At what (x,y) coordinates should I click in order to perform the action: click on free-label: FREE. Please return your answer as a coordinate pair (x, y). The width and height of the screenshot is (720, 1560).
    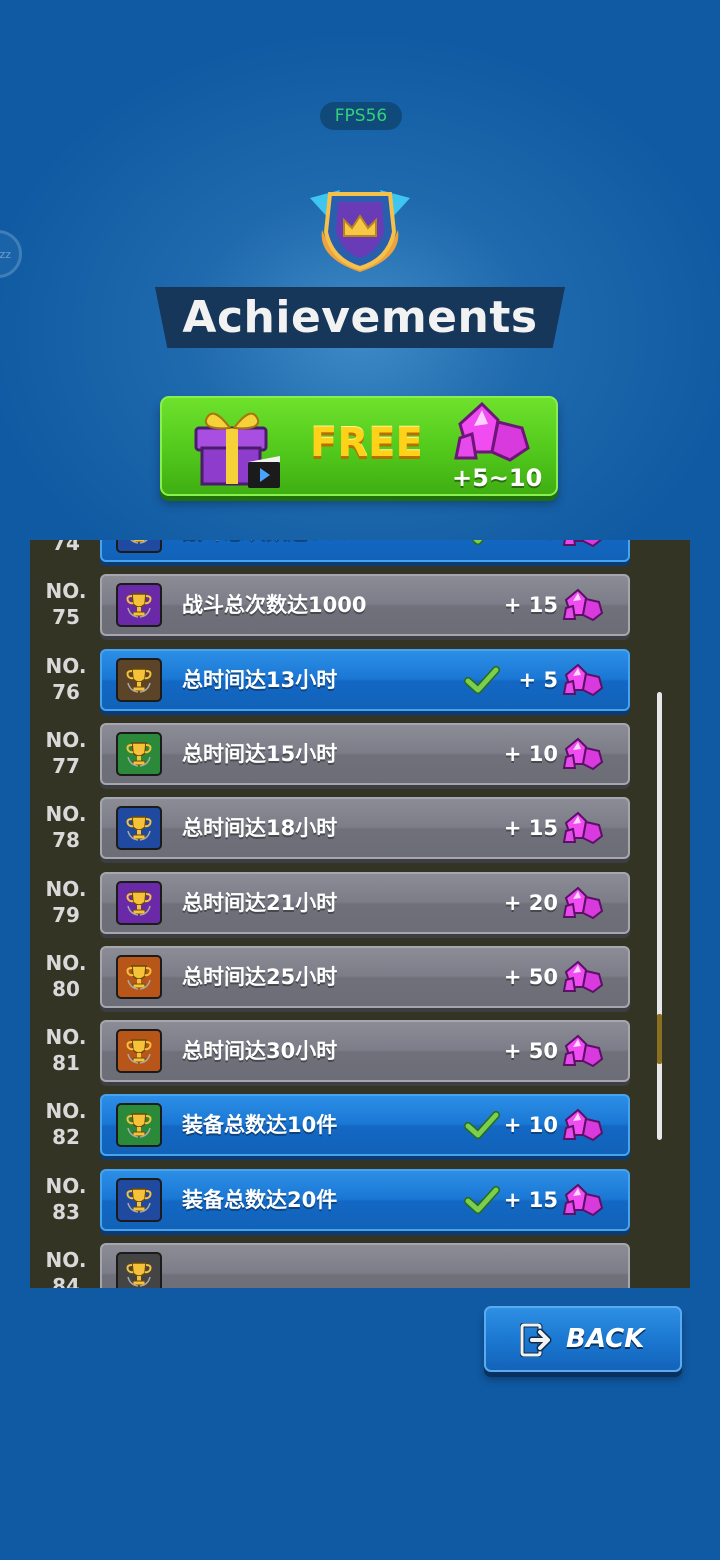
    Looking at the image, I should click on (366, 443).